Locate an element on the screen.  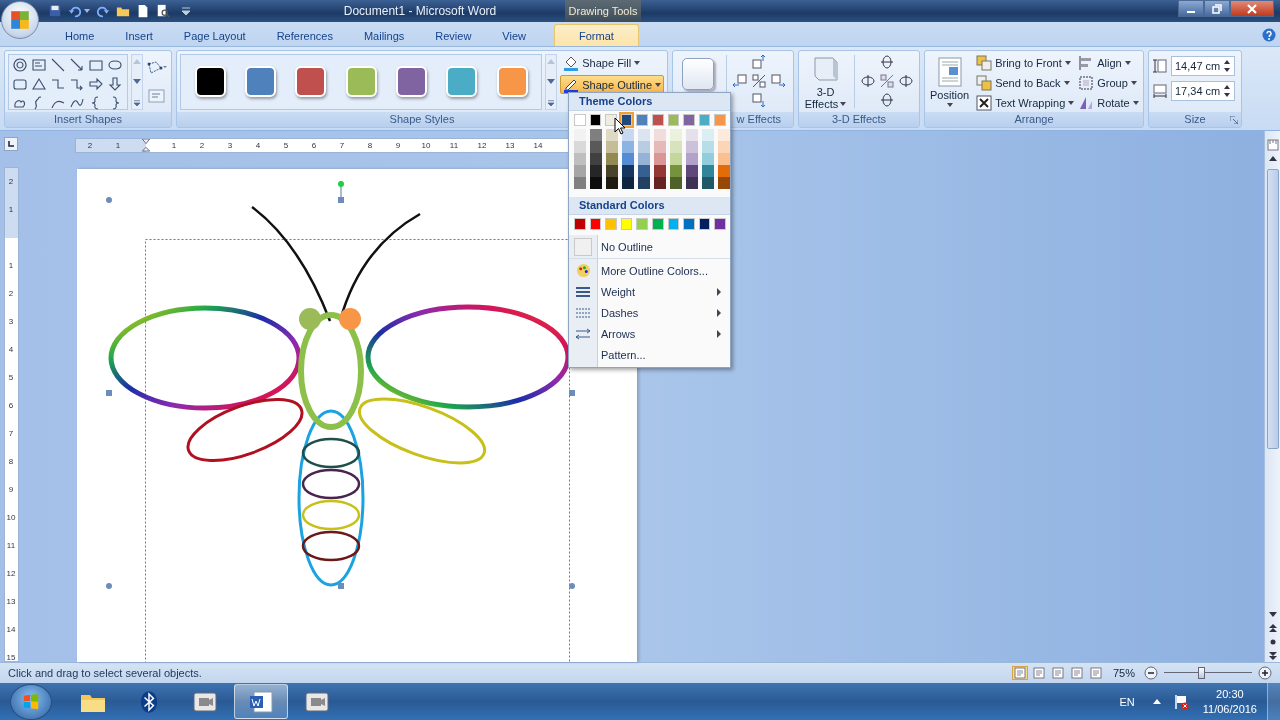
ribbon-tab: Format is located at coordinates (596, 35).